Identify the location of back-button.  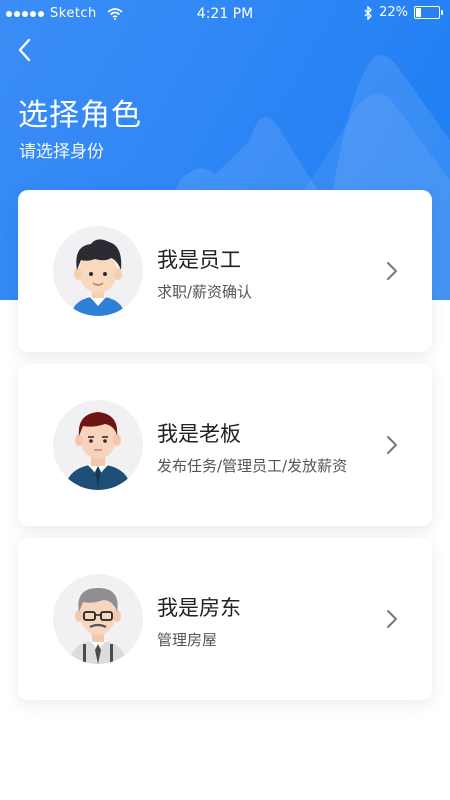
(26, 50).